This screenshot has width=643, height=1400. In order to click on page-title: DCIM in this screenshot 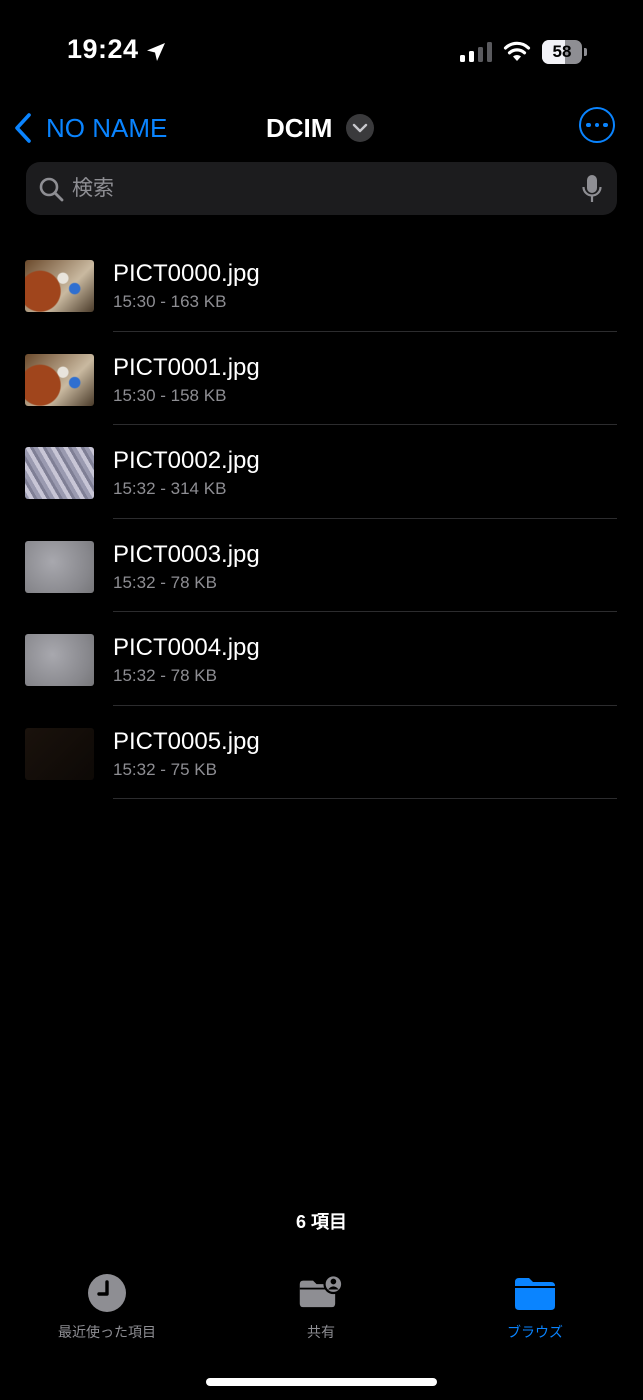, I will do `click(299, 127)`.